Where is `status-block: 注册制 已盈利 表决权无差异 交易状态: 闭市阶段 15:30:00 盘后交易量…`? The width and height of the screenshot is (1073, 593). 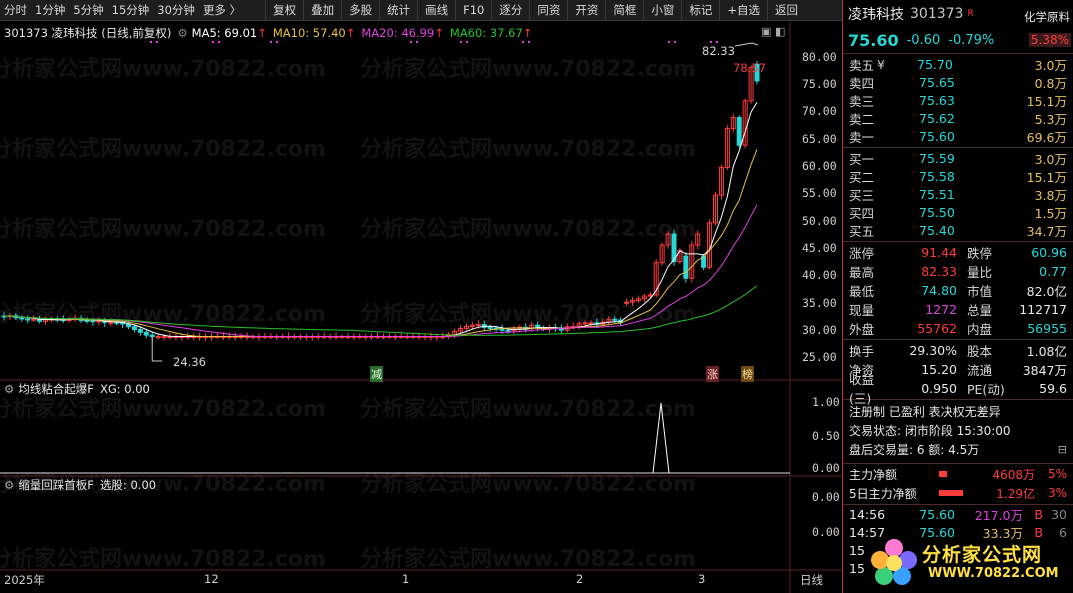
status-block: 注册制 已盈利 表决权无差异 交易状态: 闭市阶段 15:30:00 盘后交易量… is located at coordinates (958, 431).